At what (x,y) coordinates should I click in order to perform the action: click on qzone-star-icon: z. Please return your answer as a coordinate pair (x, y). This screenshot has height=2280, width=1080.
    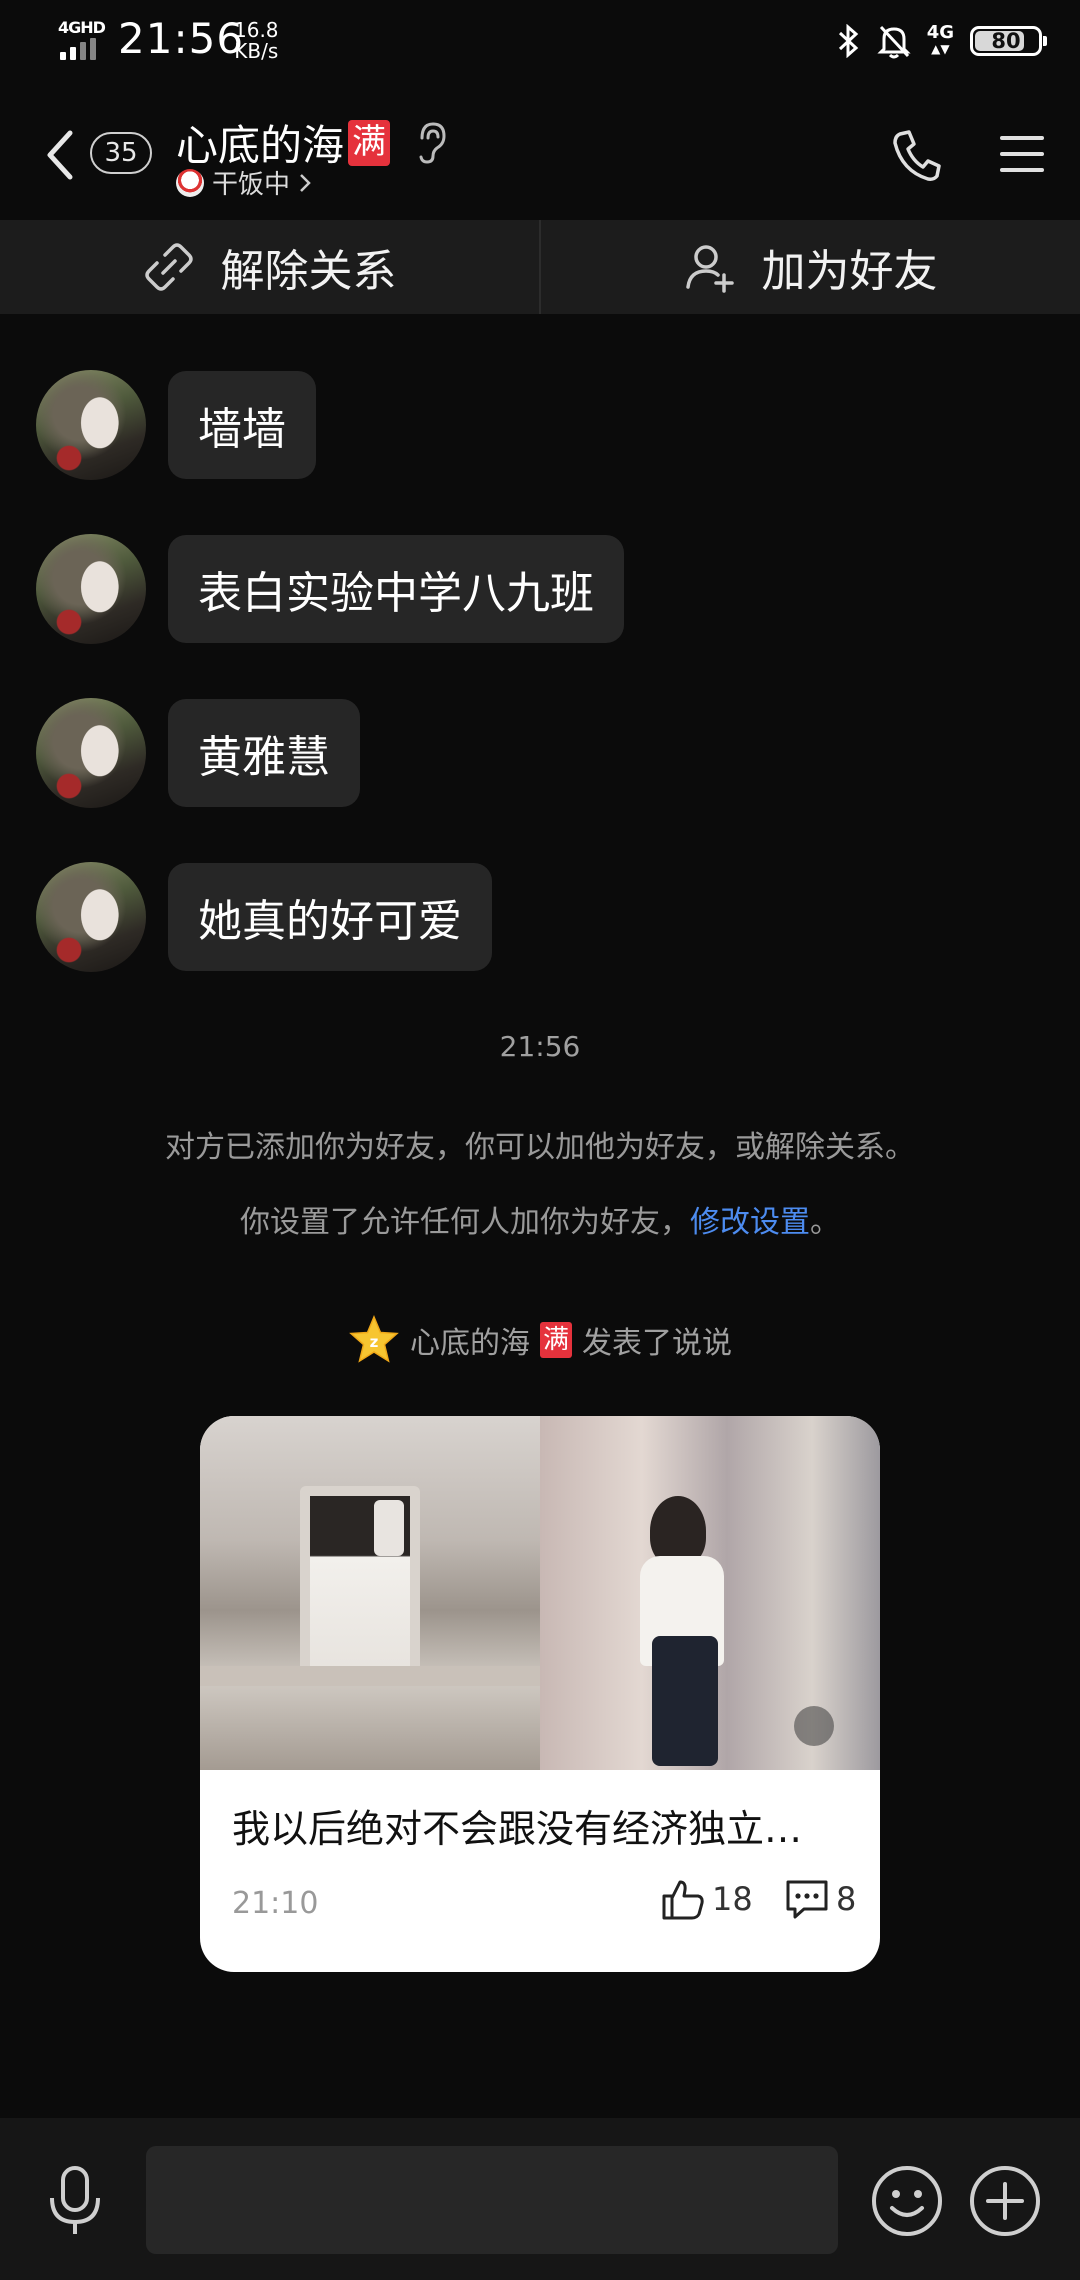
    Looking at the image, I should click on (374, 1339).